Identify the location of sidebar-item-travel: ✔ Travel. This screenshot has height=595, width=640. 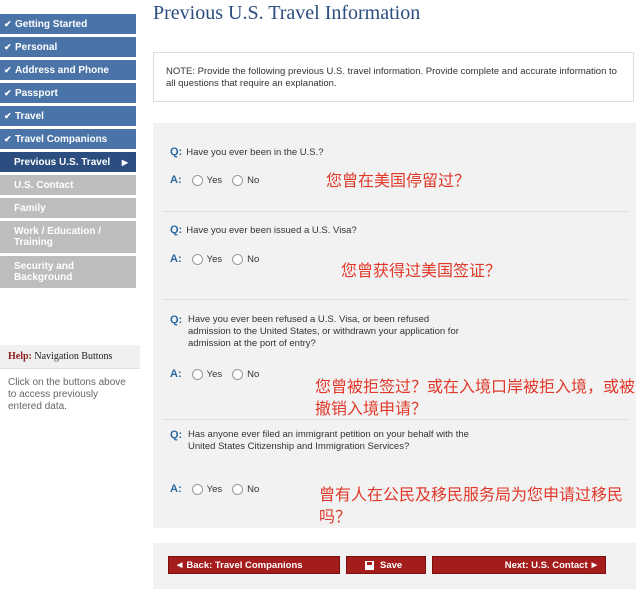
(68, 116).